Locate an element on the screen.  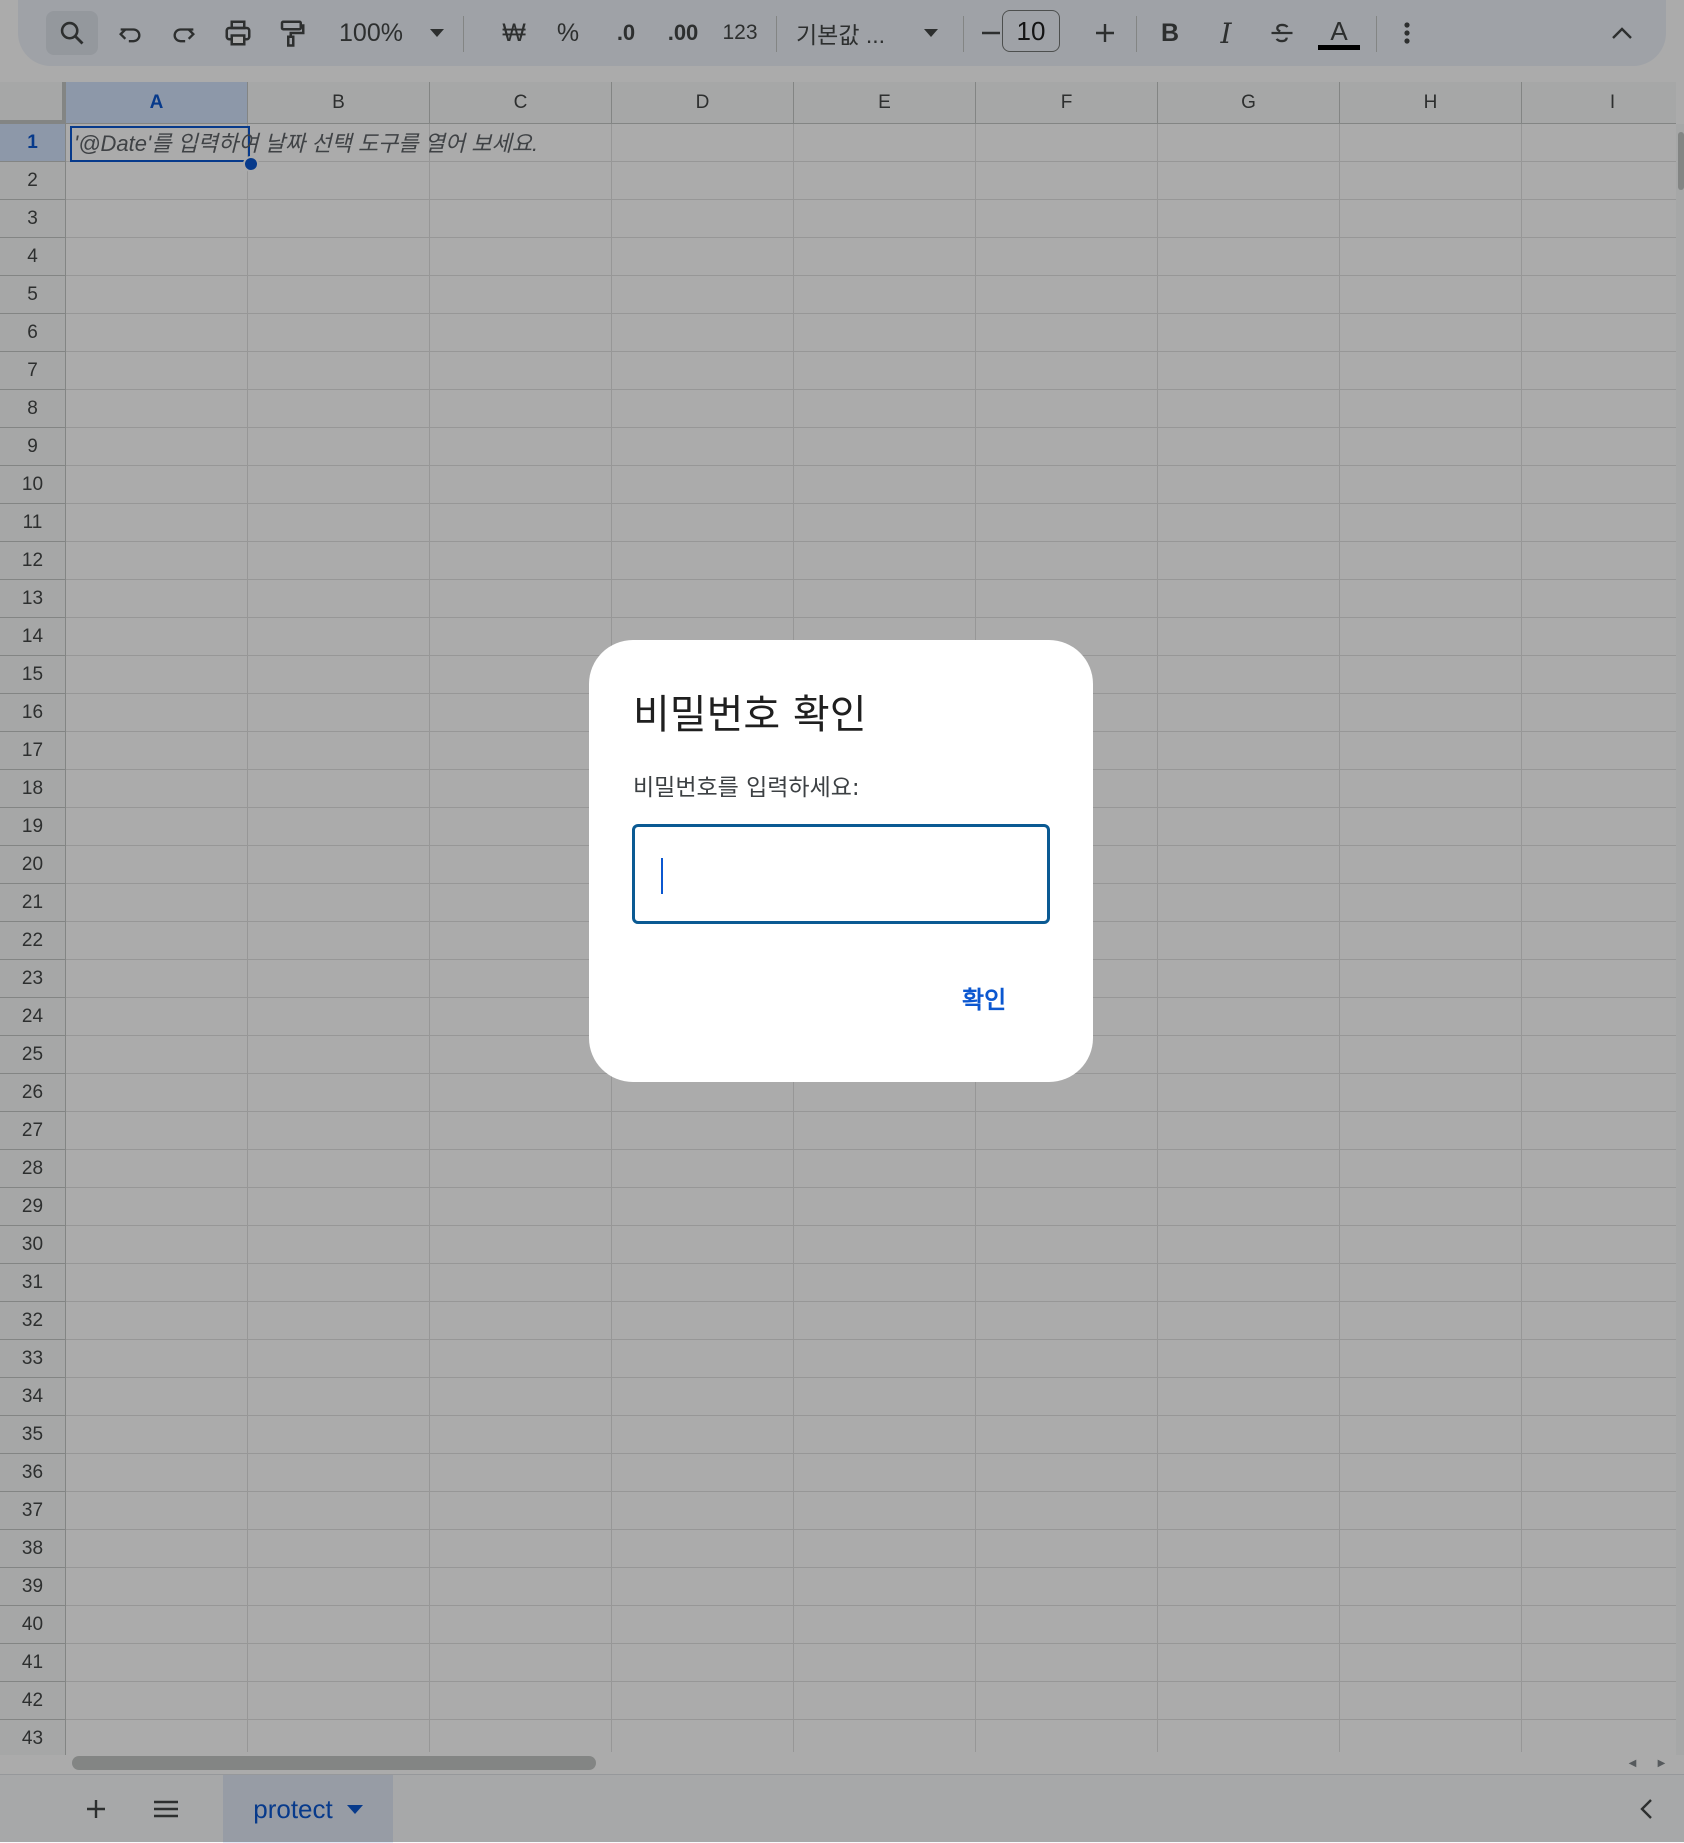
dialog-title: 비밀번호 확인 is located at coordinates (750, 715).